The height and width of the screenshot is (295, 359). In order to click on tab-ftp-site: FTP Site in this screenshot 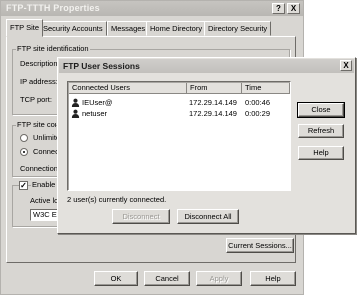, I will do `click(25, 28)`.